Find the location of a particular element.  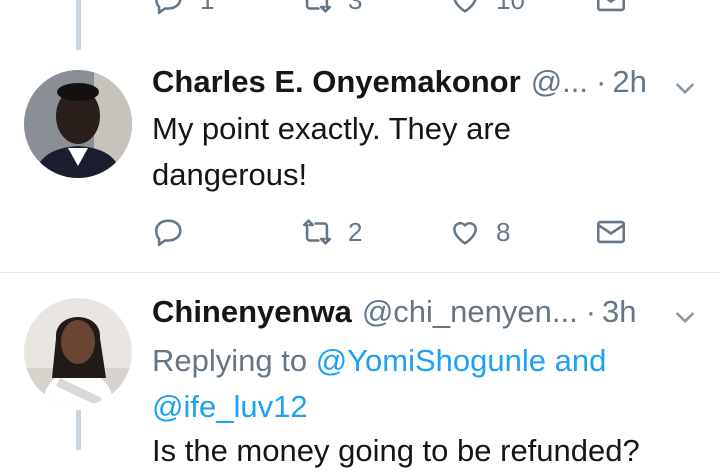

thread-line-bottom is located at coordinates (78, 430).